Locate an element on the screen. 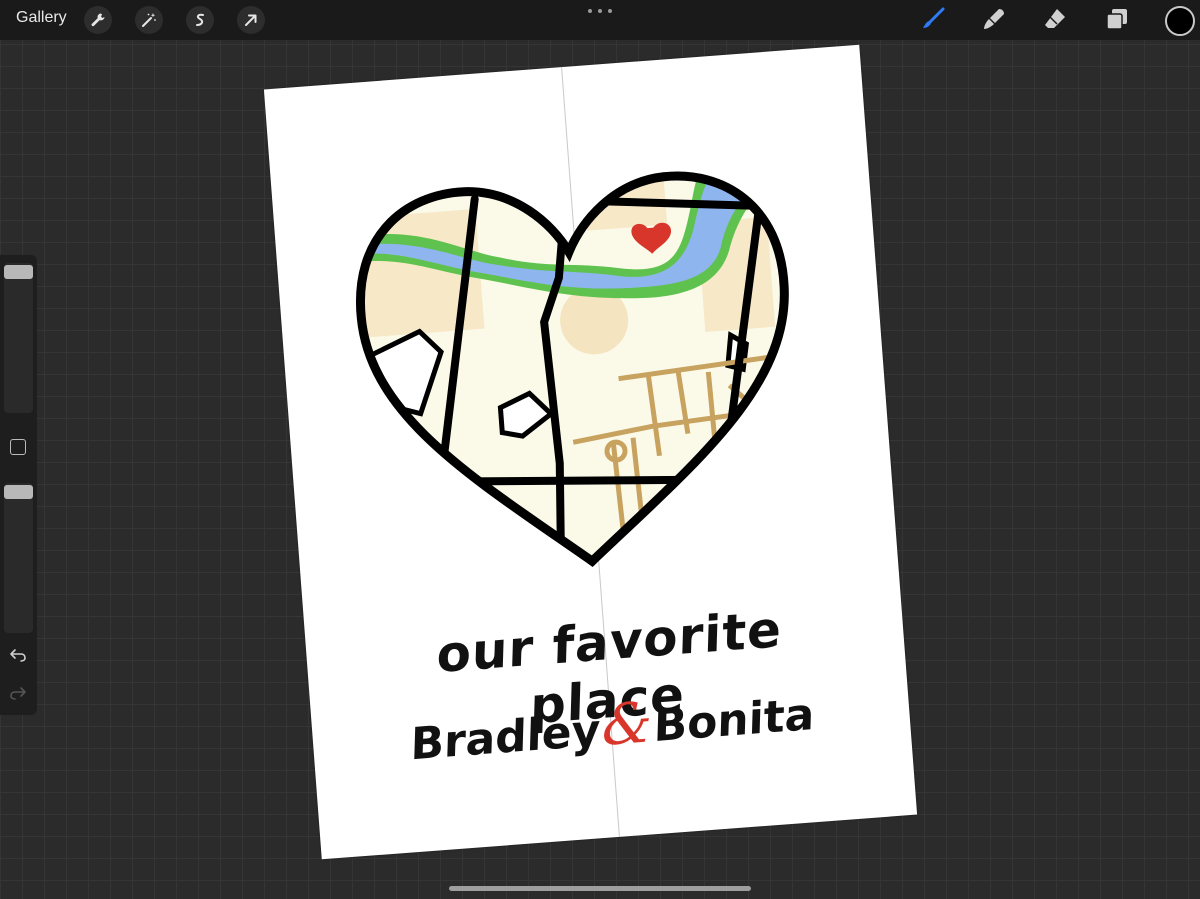 Image resolution: width=1200 pixels, height=899 pixels. smudge-icon is located at coordinates (994, 19).